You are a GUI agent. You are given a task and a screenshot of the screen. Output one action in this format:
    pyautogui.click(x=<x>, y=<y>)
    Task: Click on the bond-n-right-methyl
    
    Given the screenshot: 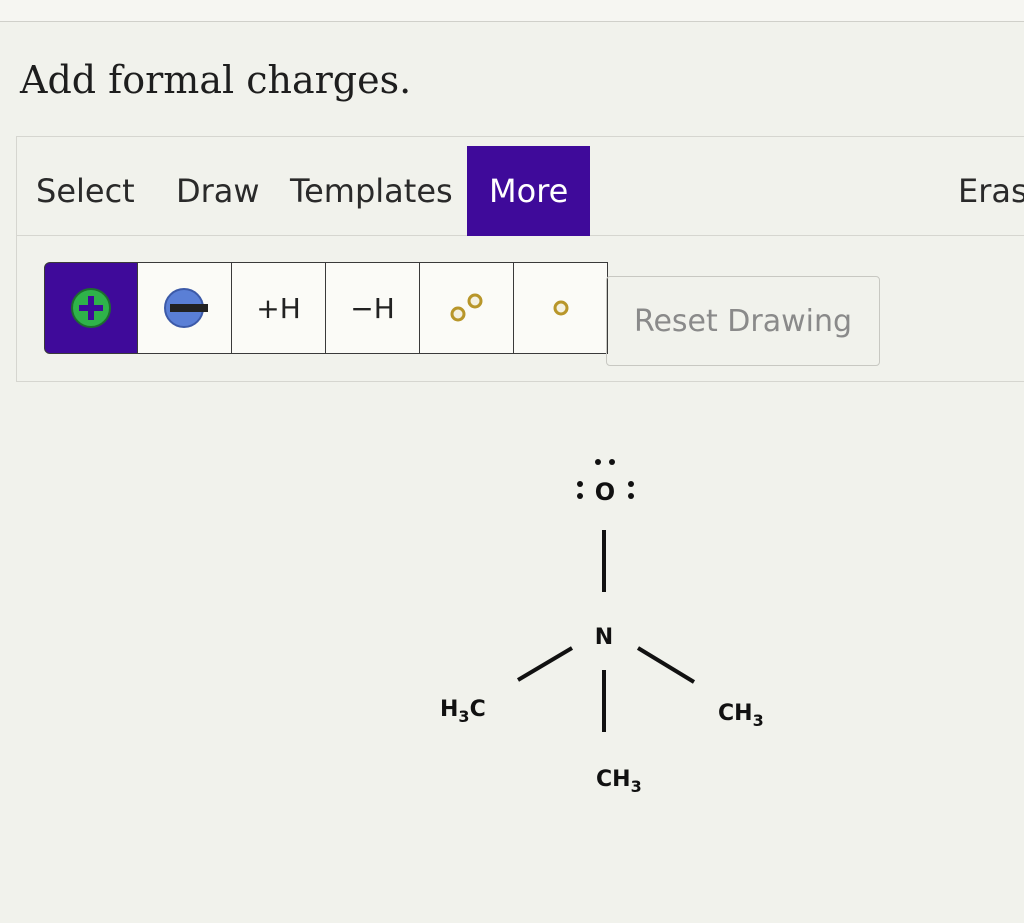 What is the action you would take?
    pyautogui.click(x=666, y=665)
    